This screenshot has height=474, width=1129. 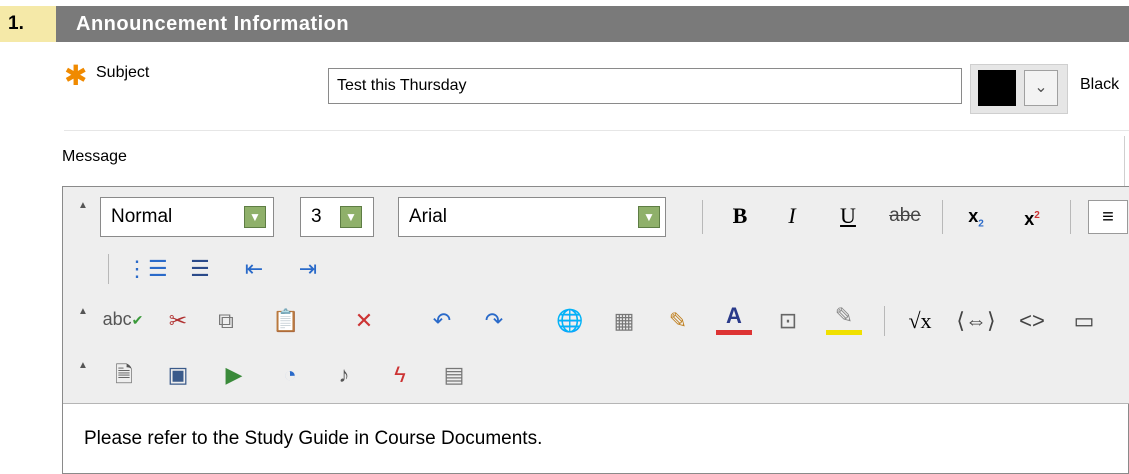 I want to click on insert-image-icon: ▣, so click(x=178, y=376).